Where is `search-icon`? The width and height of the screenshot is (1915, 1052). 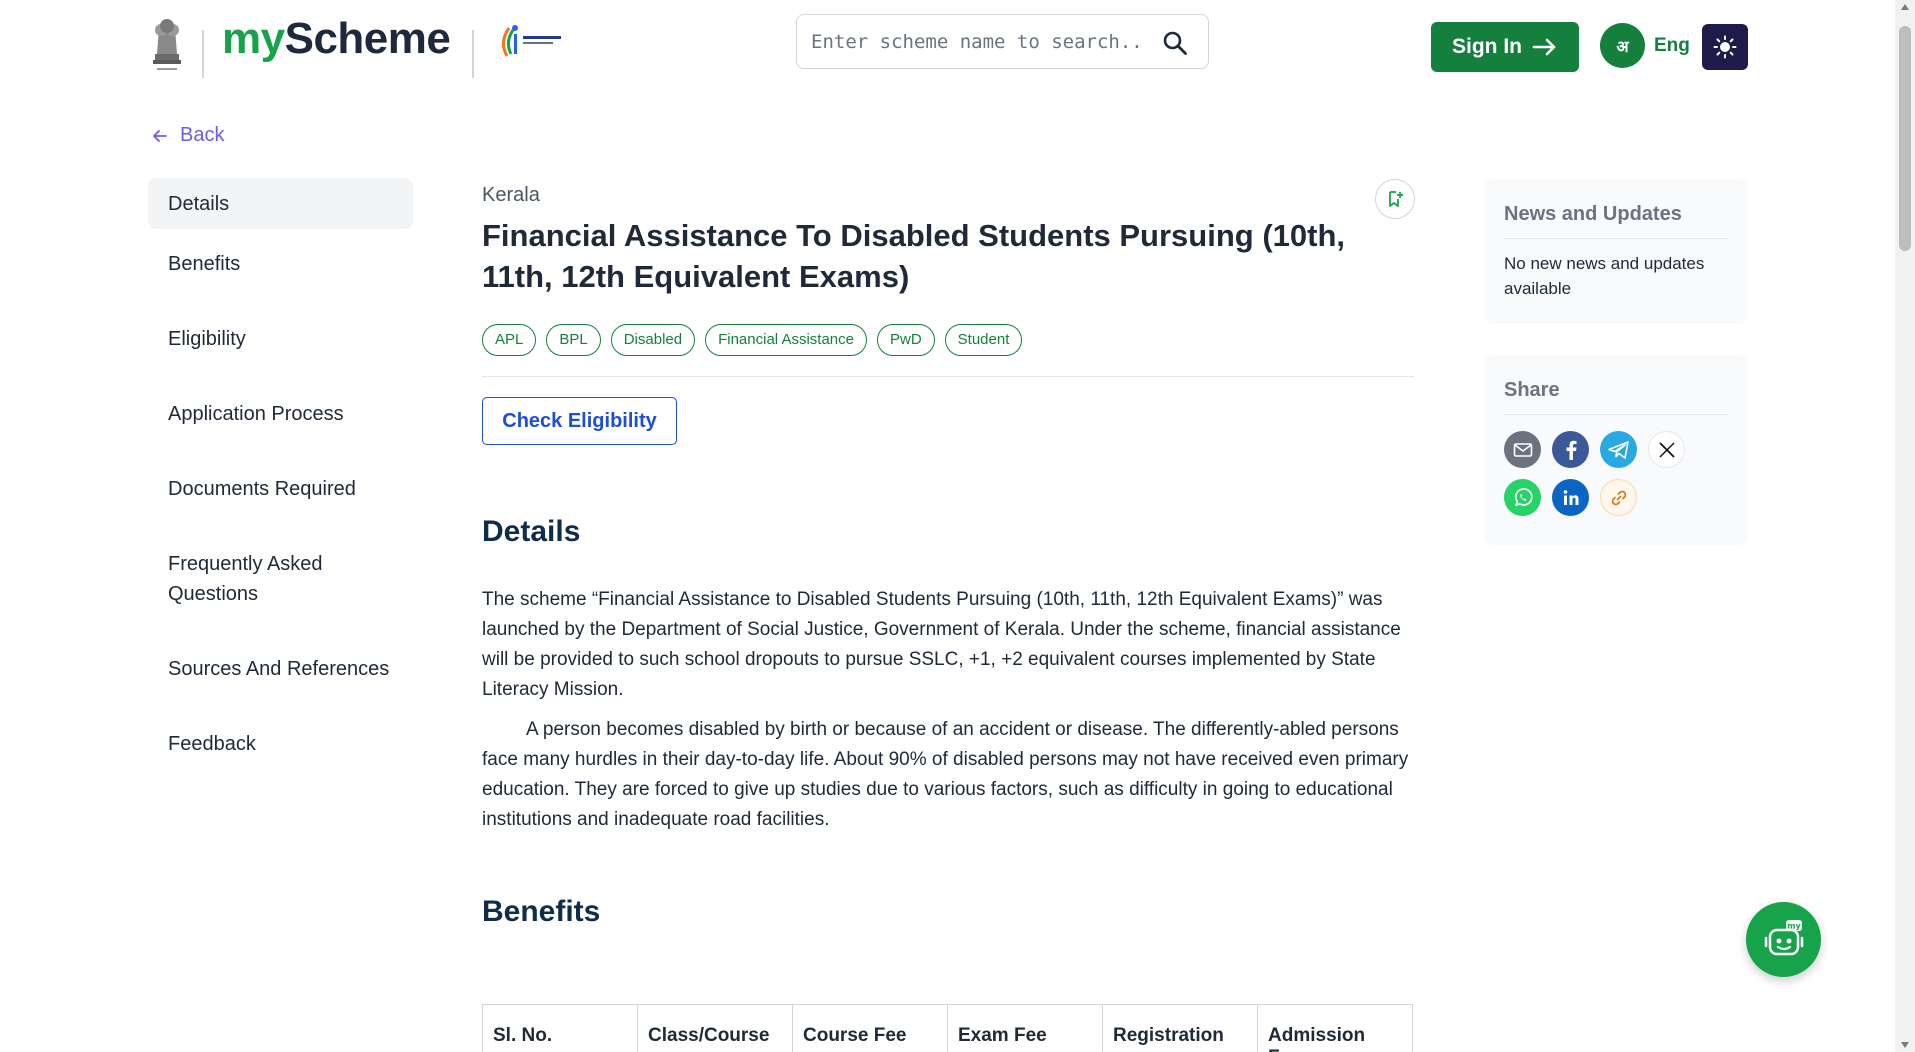
search-icon is located at coordinates (1175, 43).